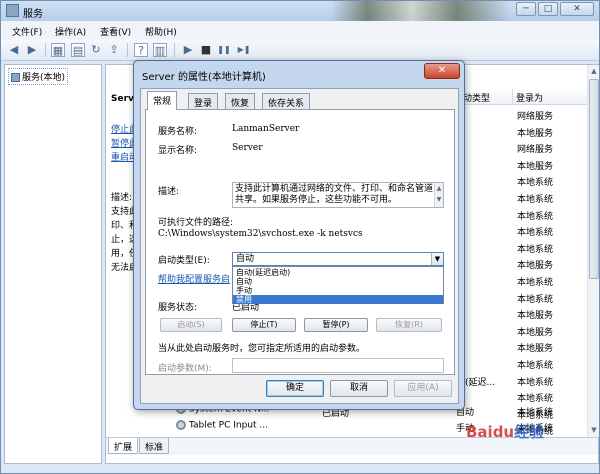  What do you see at coordinates (300, 50) in the screenshot?
I see `toolbar: ◀ ▶ ▦ ▤ ↻ ⇪ ? ▥ ▶ ■ ❚❚ ▶❚` at bounding box center [300, 50].